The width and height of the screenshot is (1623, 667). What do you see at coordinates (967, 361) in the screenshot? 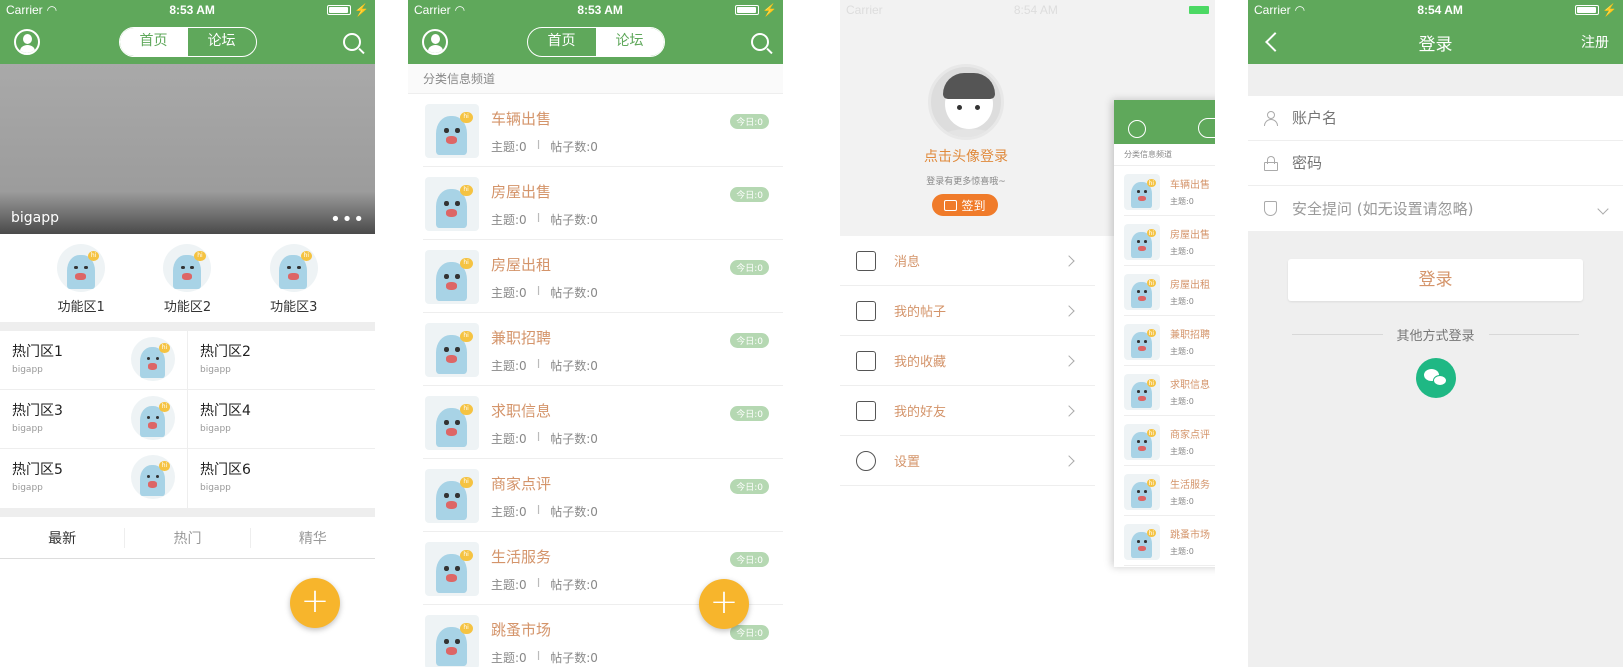
I see `menu-item: 我的收藏` at bounding box center [967, 361].